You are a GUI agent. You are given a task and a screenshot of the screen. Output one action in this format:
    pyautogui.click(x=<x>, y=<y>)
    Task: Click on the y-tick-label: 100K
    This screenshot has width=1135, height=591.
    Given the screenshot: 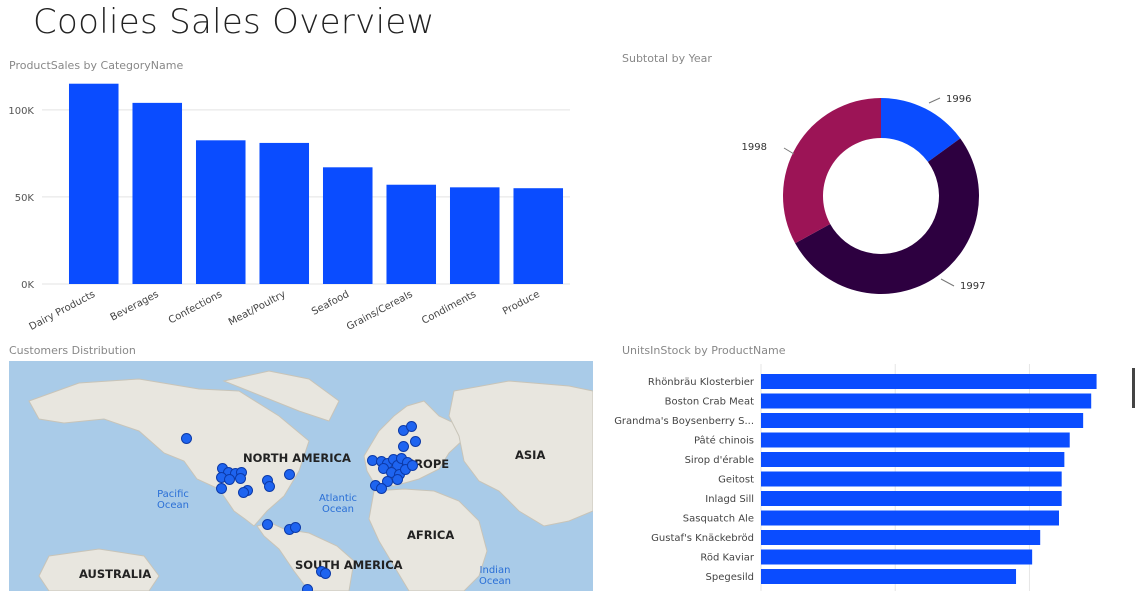 What is the action you would take?
    pyautogui.click(x=21, y=111)
    